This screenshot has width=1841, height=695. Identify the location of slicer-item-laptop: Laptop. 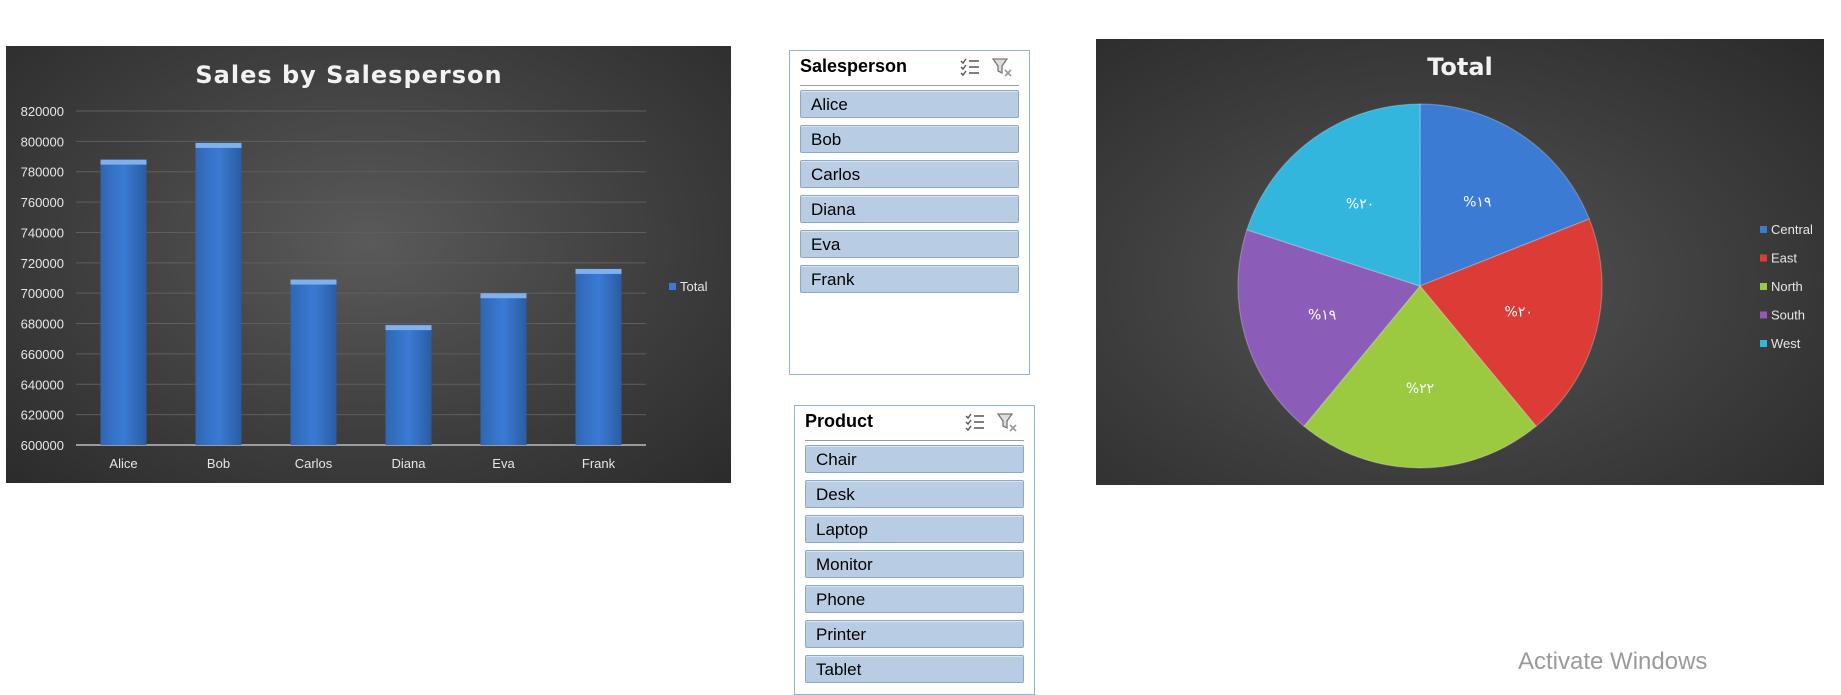
(914, 529).